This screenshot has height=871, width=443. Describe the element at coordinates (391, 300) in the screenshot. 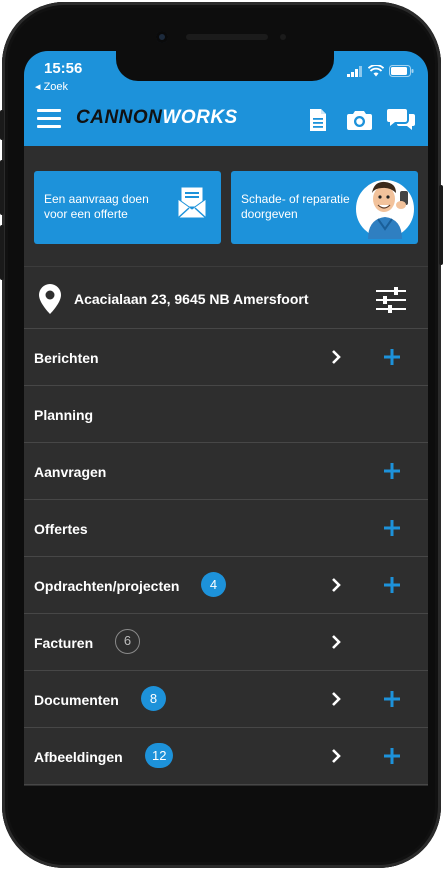

I see `filter-sliders-icon` at that location.